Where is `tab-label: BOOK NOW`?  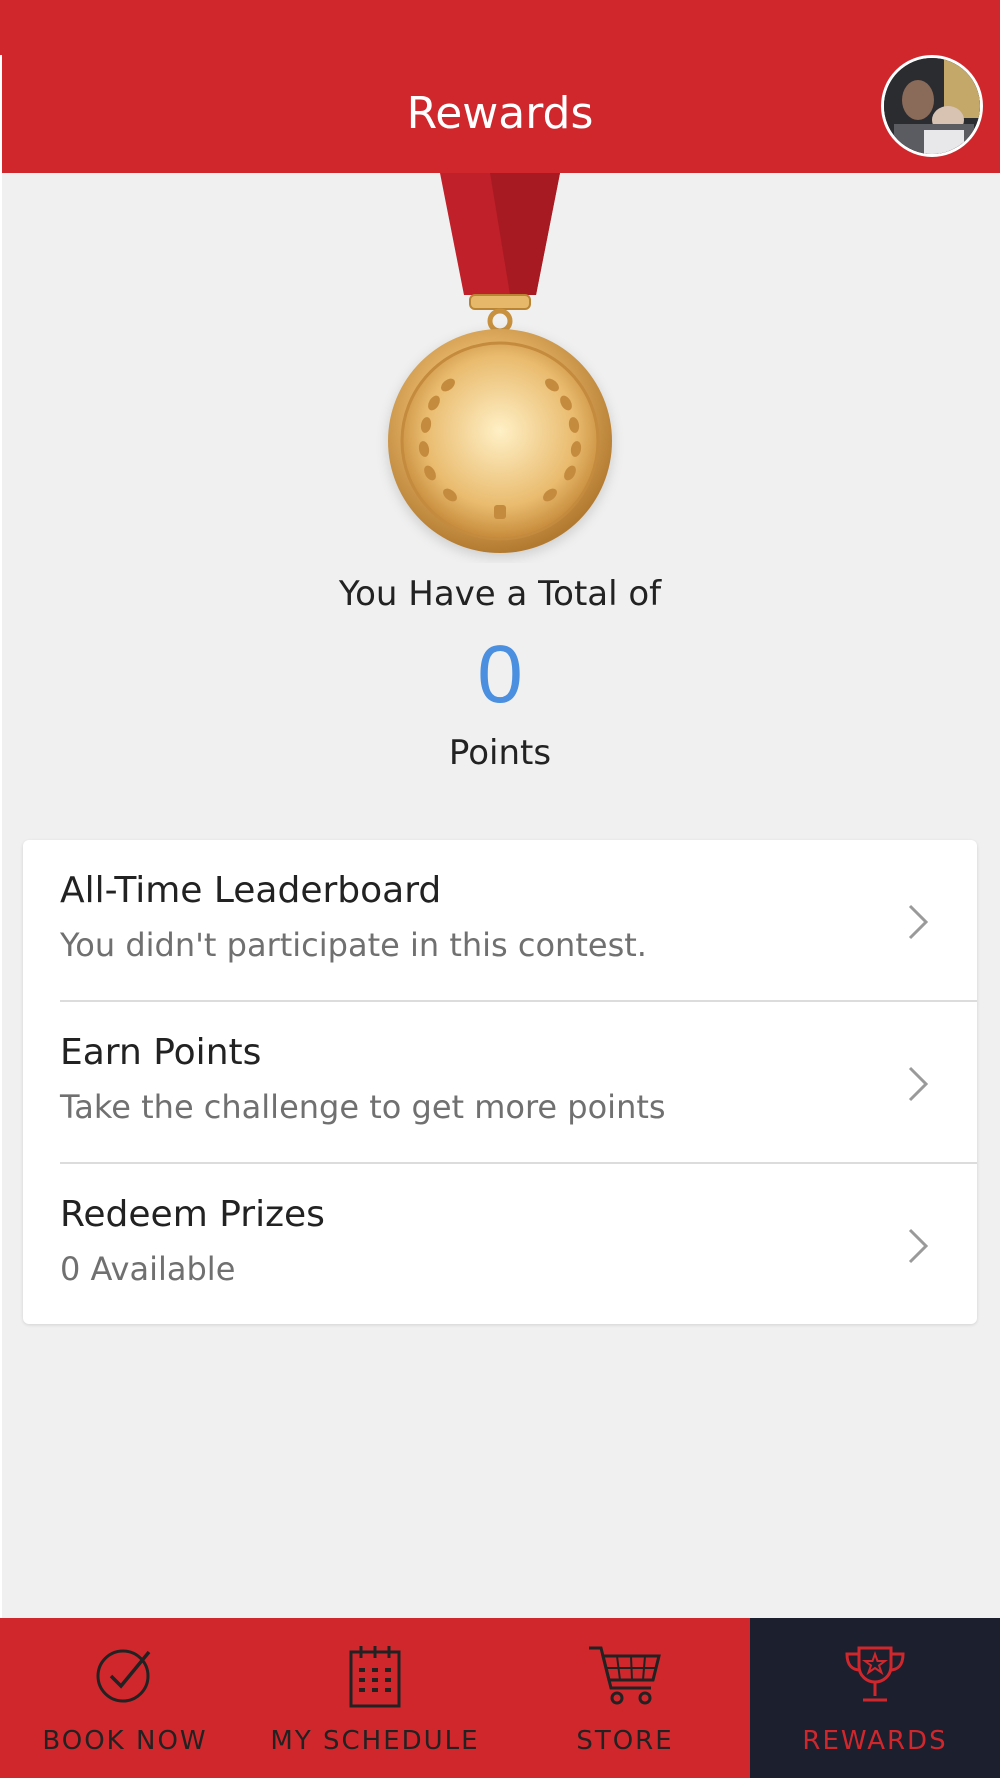 tab-label: BOOK NOW is located at coordinates (125, 1741).